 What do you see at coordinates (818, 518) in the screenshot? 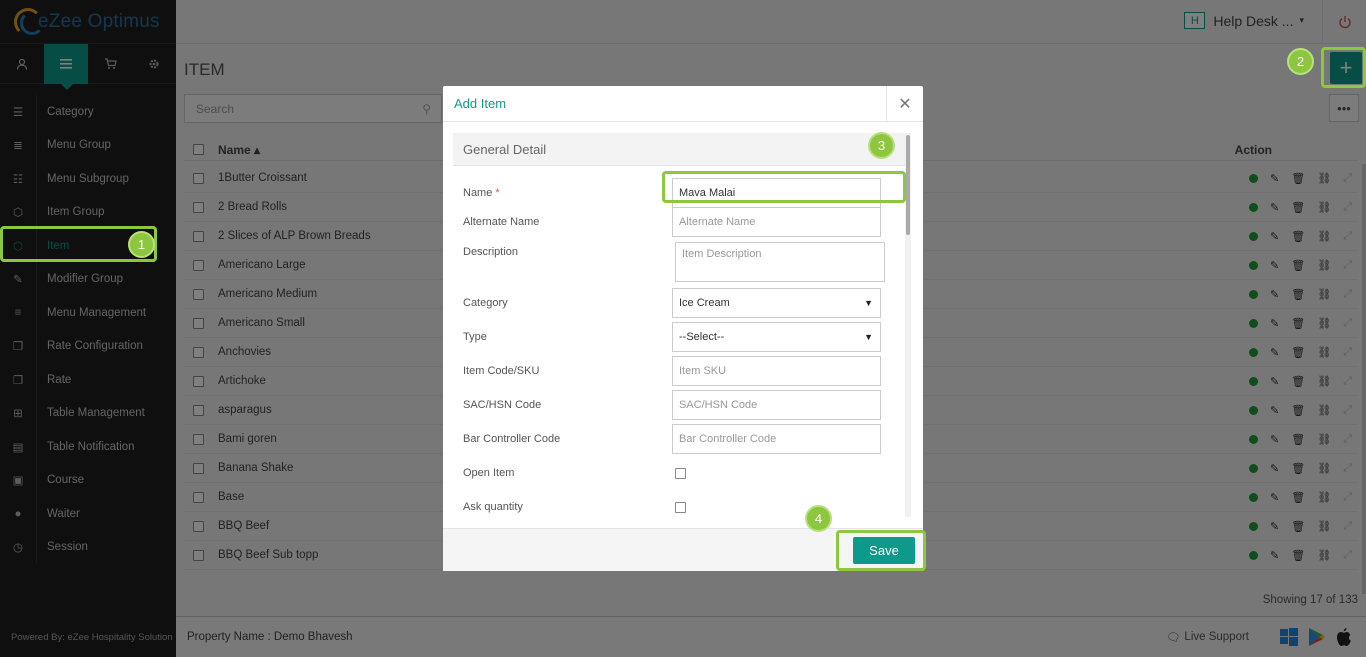
I see `step-badge-4: 4` at bounding box center [818, 518].